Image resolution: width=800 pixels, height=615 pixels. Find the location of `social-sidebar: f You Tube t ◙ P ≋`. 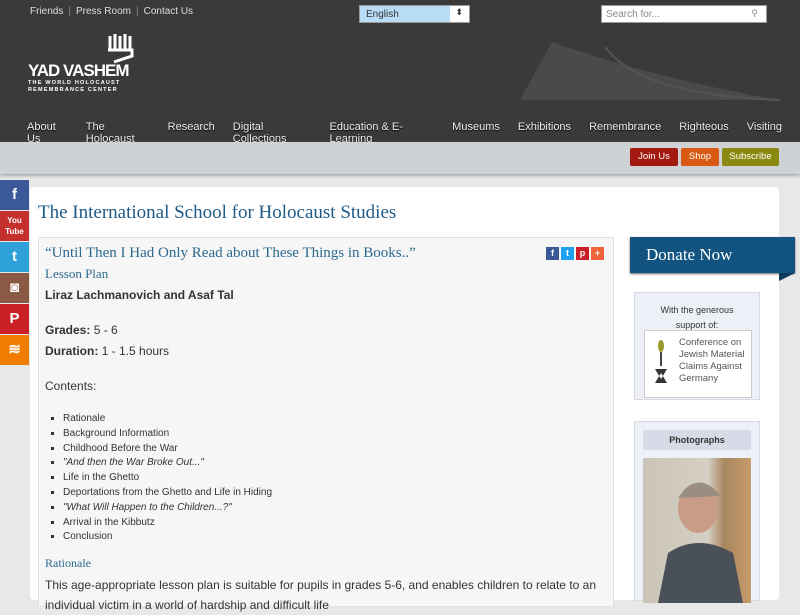

social-sidebar: f You Tube t ◙ P ≋ is located at coordinates (14, 273).